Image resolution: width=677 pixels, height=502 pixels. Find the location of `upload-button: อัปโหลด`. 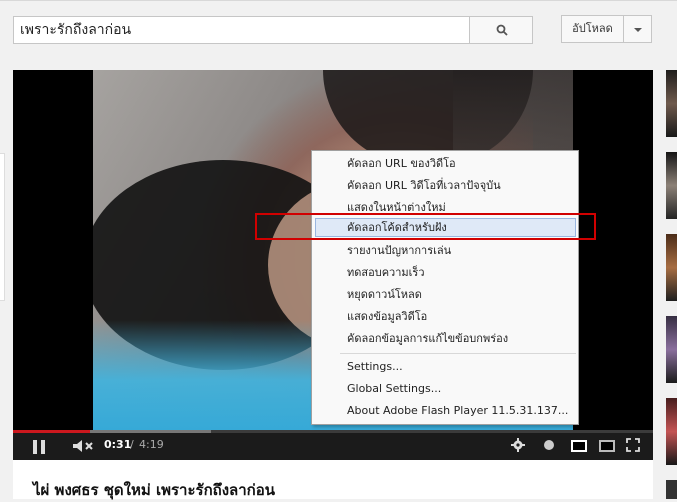

upload-button: อัปโหลด is located at coordinates (592, 29).